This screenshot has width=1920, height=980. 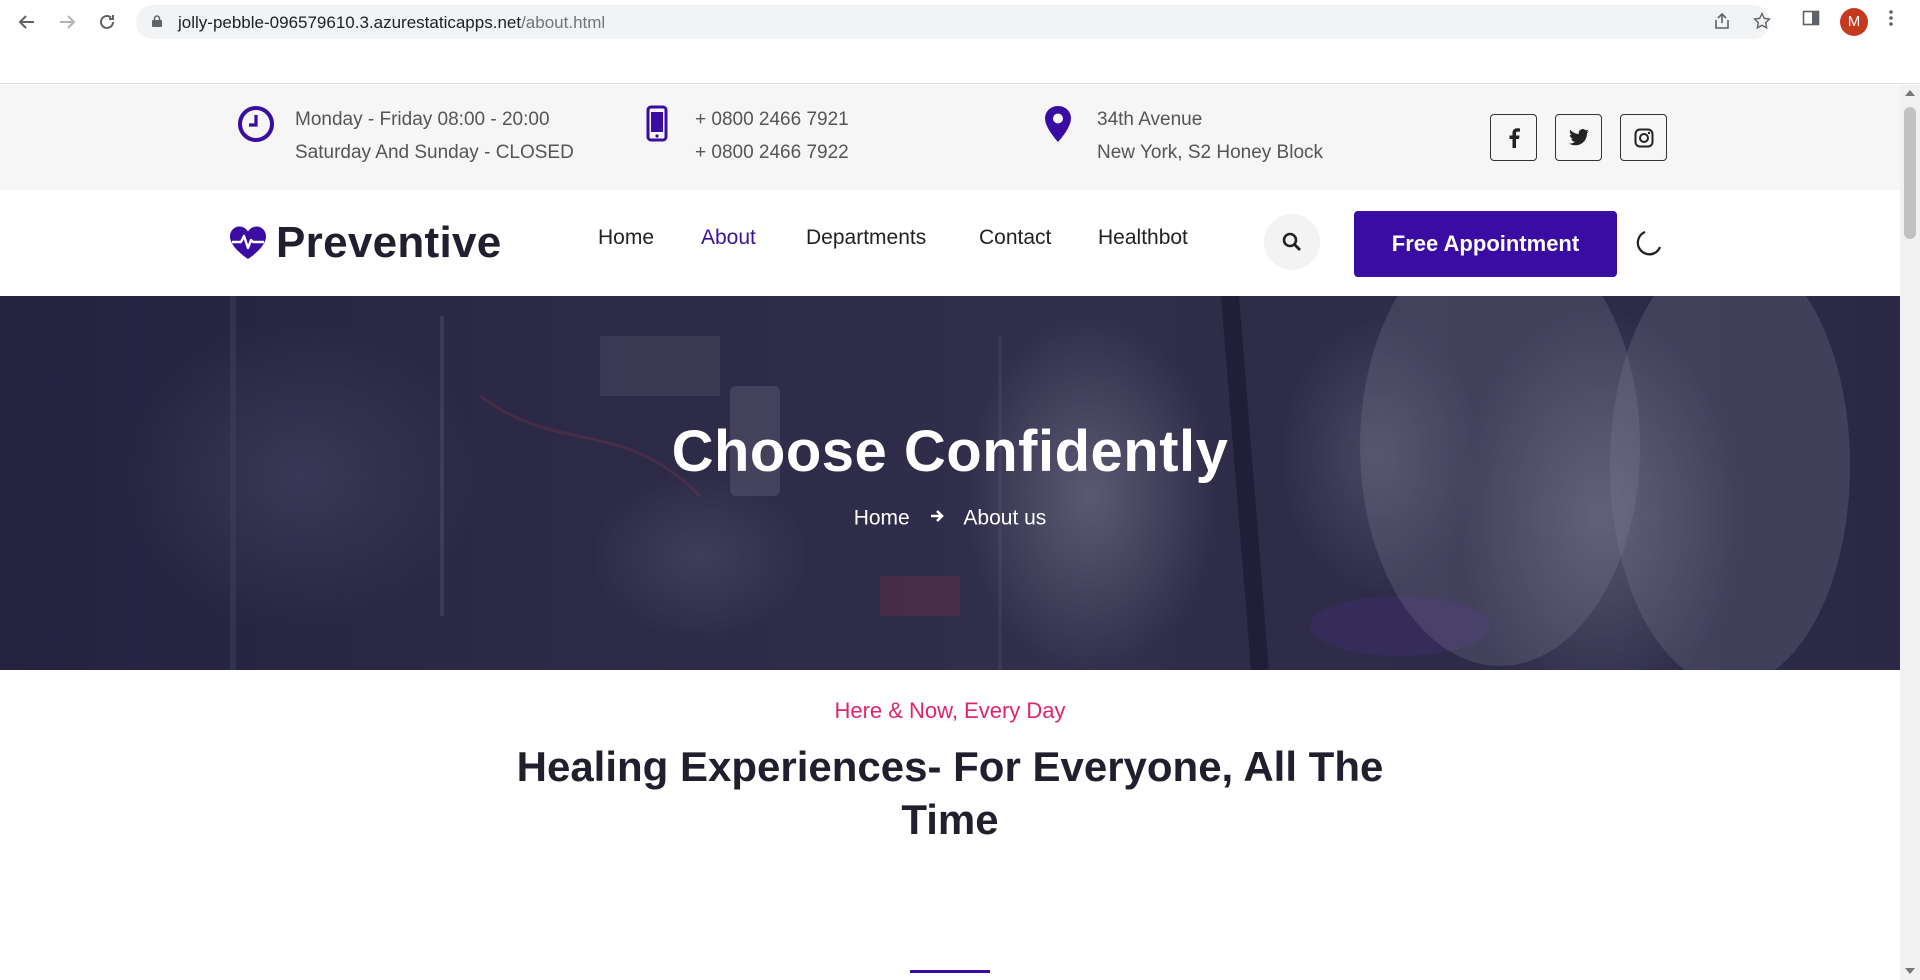 What do you see at coordinates (772, 152) in the screenshot?
I see `phone-secondary: + 0800 2466 7922` at bounding box center [772, 152].